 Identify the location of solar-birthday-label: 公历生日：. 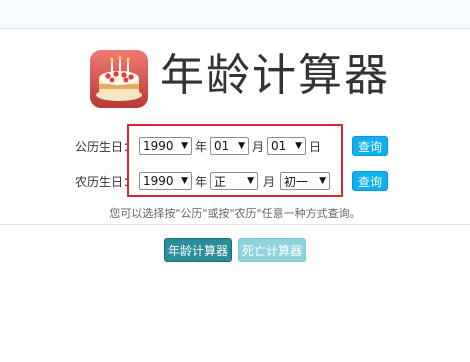
(104, 146).